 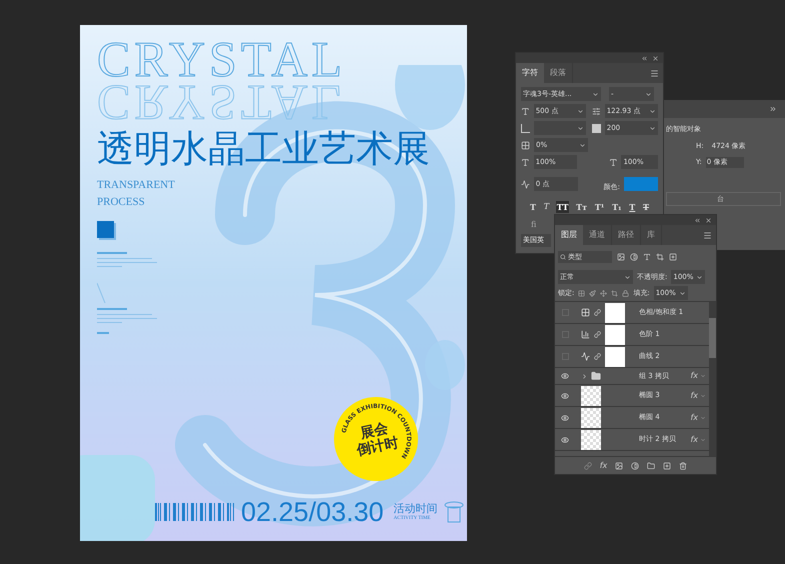 What do you see at coordinates (136, 185) in the screenshot?
I see `subtitle-line: TRANSPARENT` at bounding box center [136, 185].